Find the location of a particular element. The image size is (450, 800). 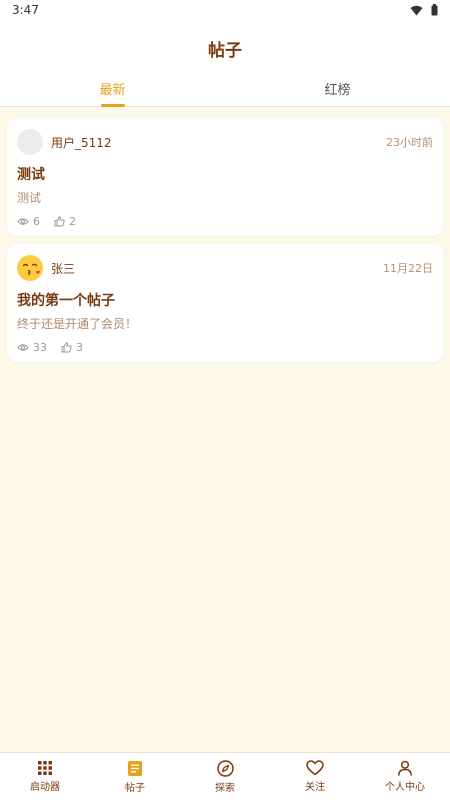

tab-latest-label: 最新 is located at coordinates (112, 90).